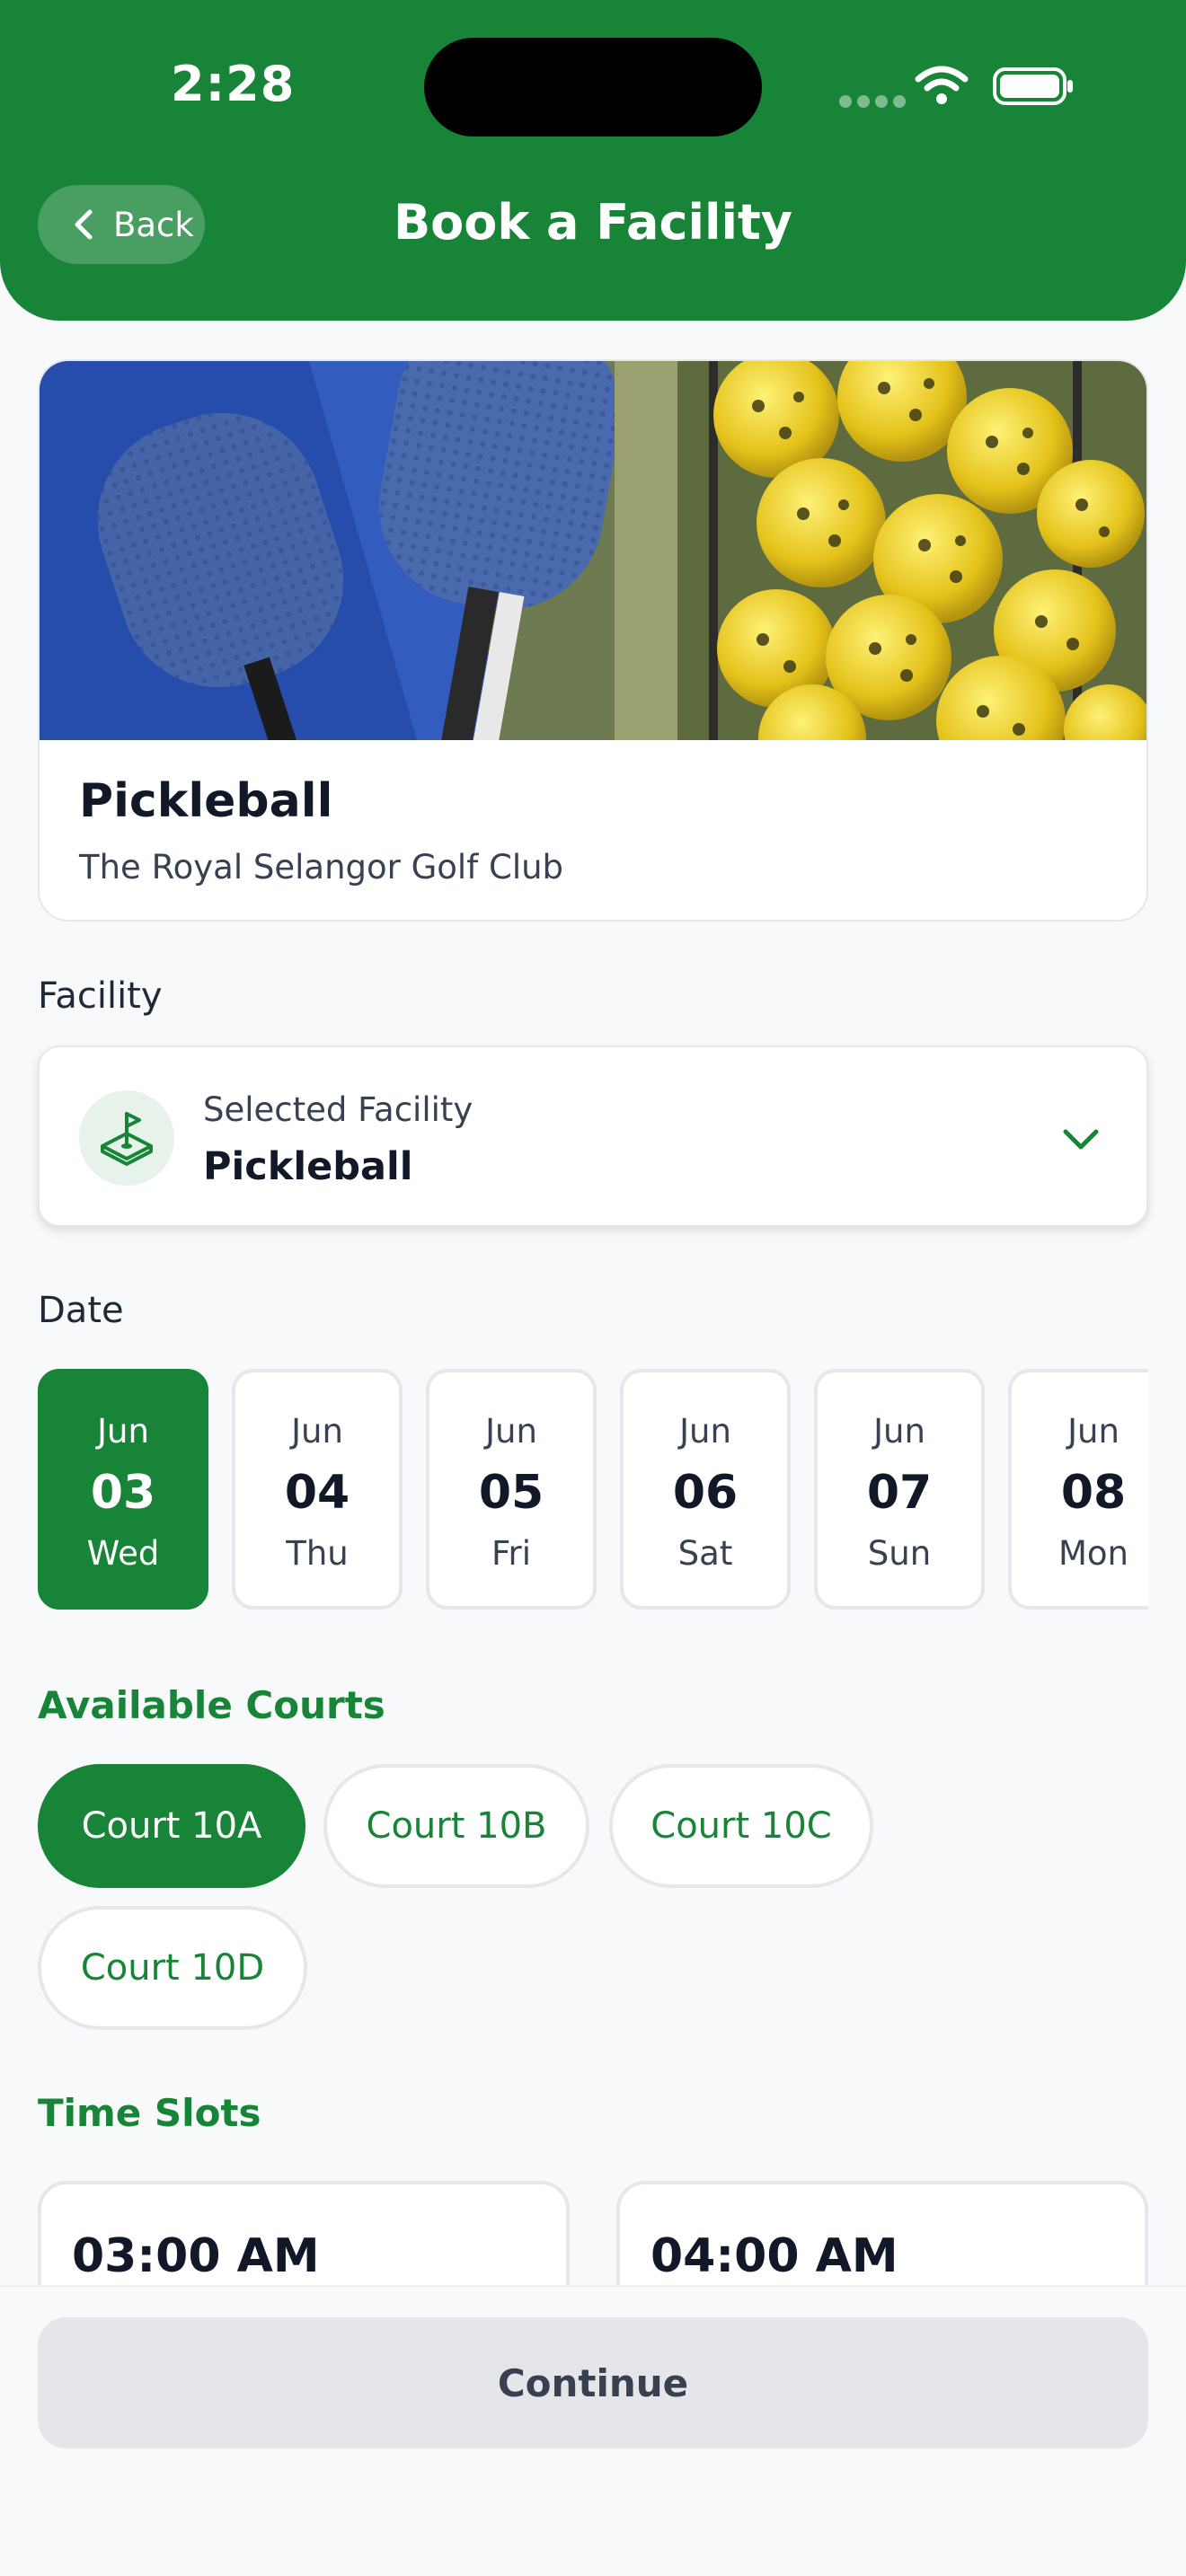 Image resolution: width=1186 pixels, height=2576 pixels. Describe the element at coordinates (149, 2113) in the screenshot. I see `time-slots-section-label: Time Slots` at that location.